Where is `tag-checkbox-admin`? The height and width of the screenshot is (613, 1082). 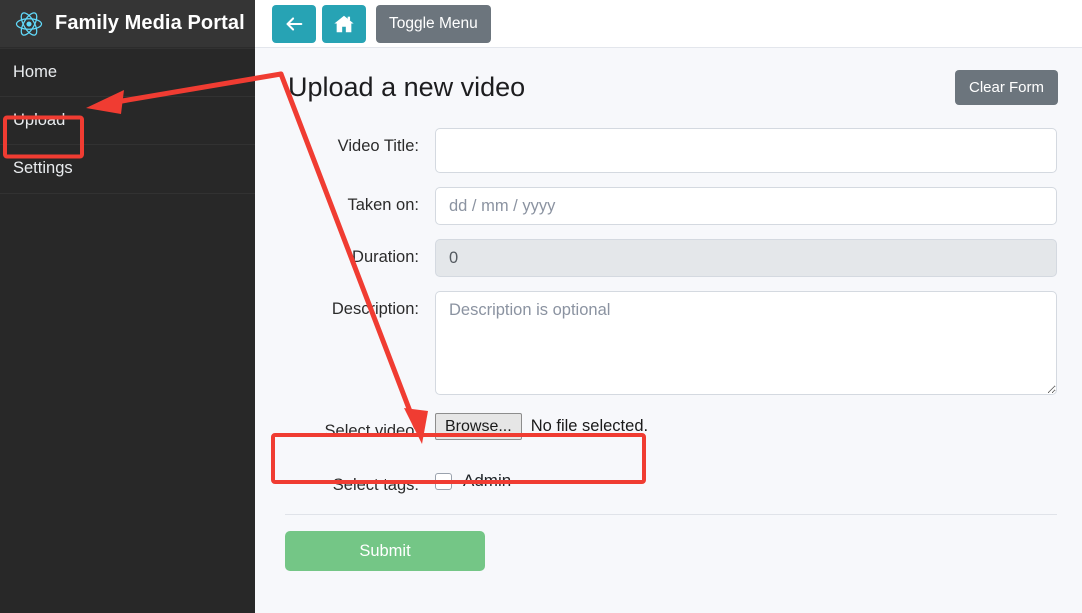 tag-checkbox-admin is located at coordinates (443, 481).